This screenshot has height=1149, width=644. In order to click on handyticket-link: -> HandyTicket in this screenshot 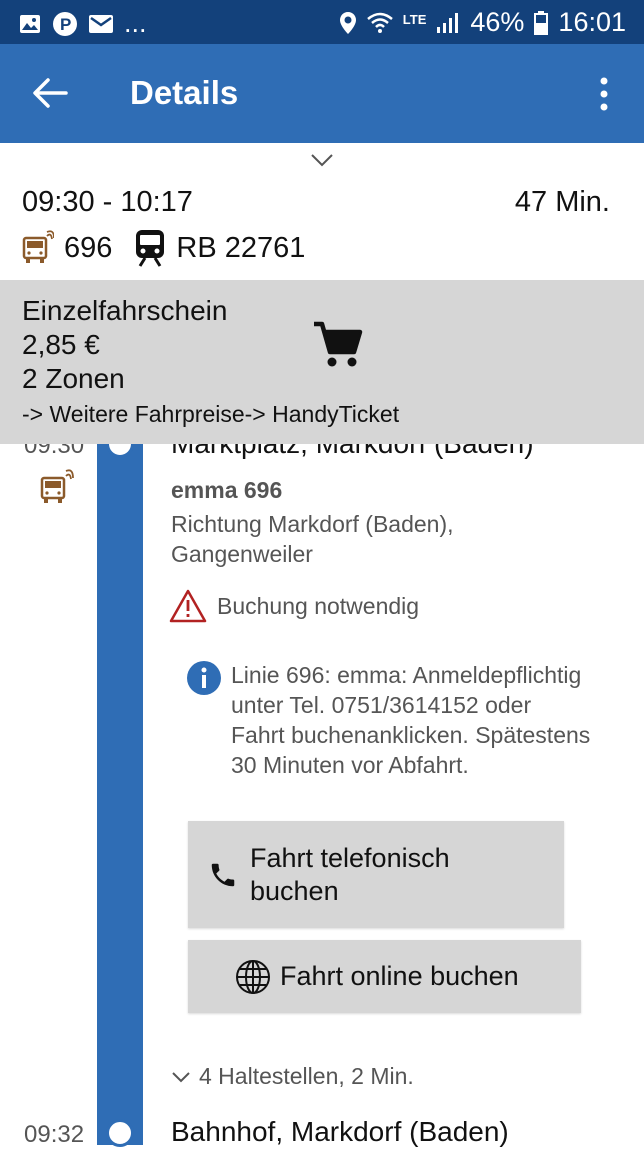, I will do `click(322, 414)`.